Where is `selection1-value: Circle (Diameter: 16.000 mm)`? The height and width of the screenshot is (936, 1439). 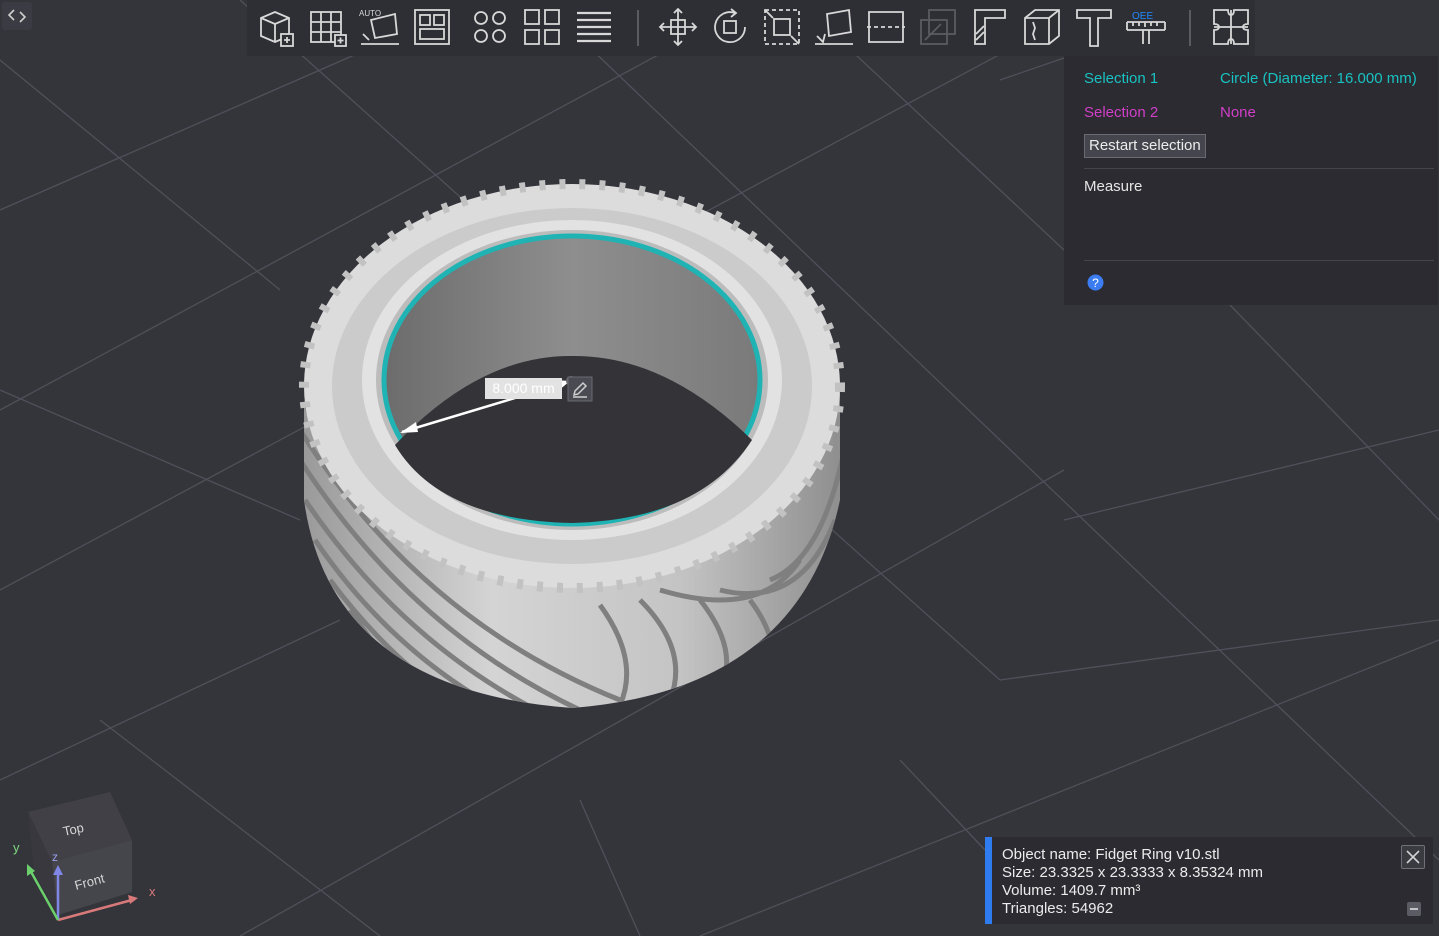
selection1-value: Circle (Diameter: 16.000 mm) is located at coordinates (1318, 78).